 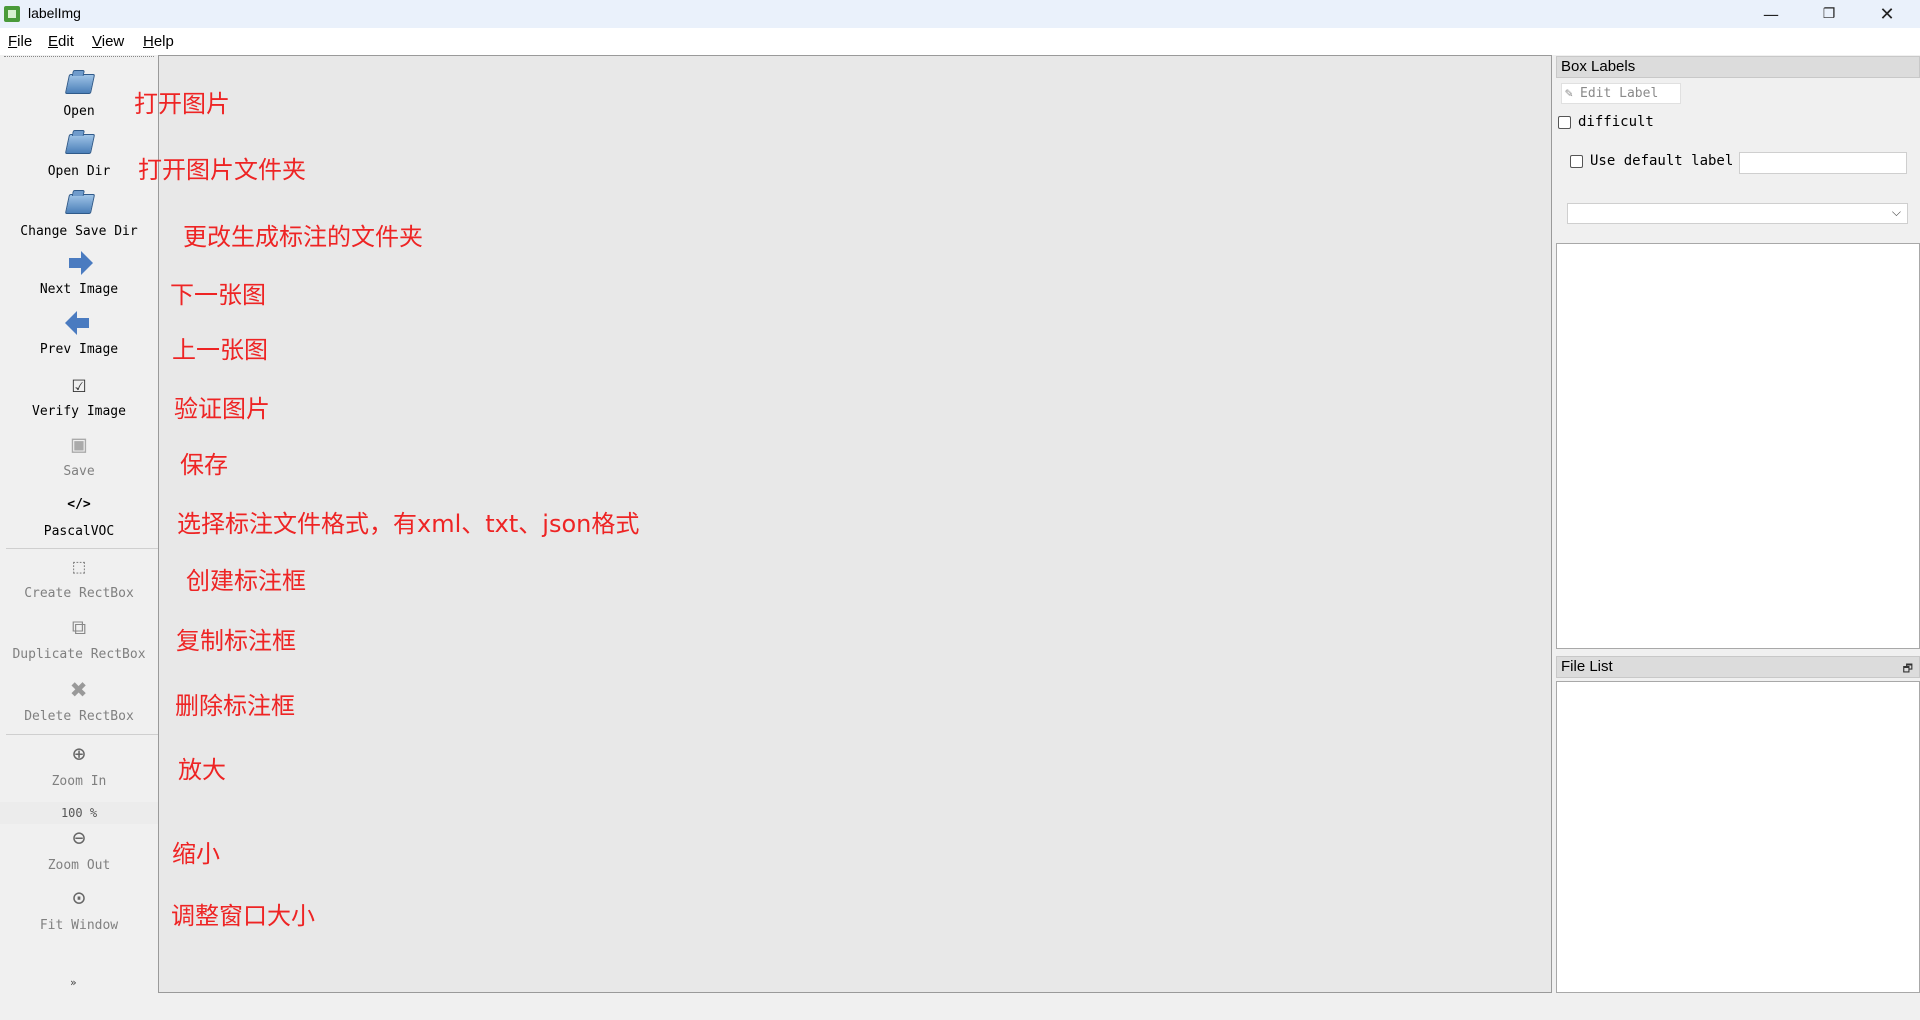 What do you see at coordinates (79, 322) in the screenshot?
I see `arrow-left-icon` at bounding box center [79, 322].